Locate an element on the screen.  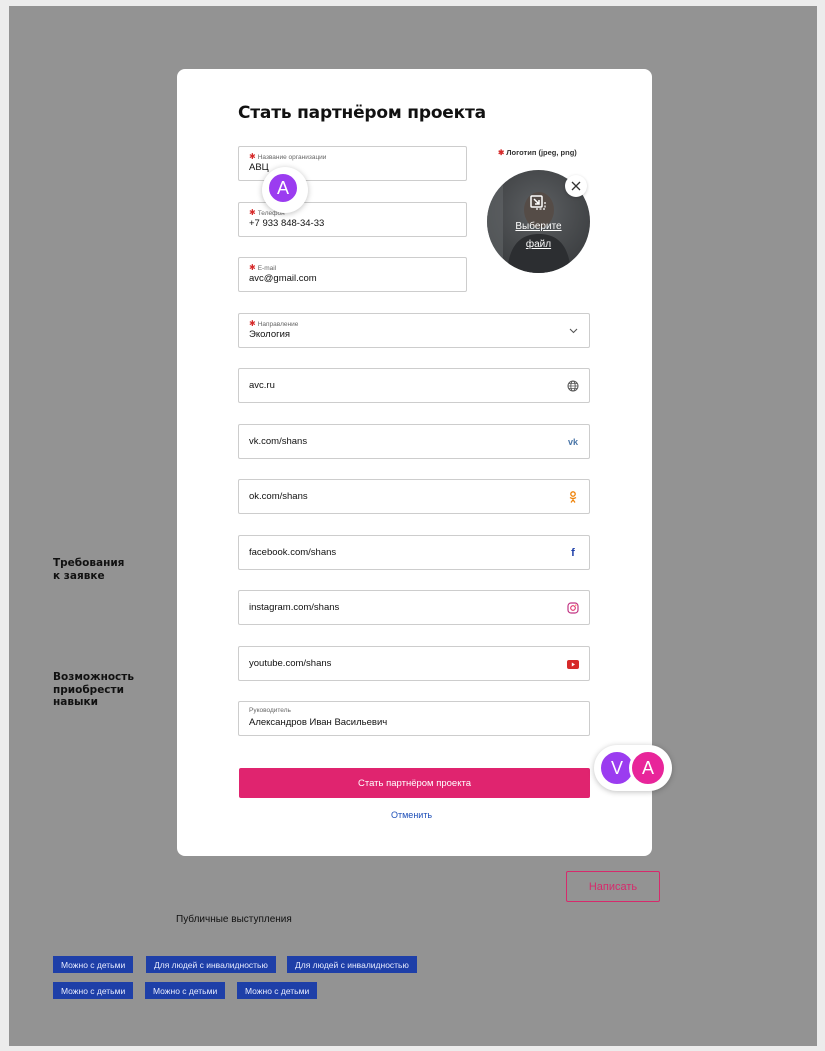
youtube-field: youtube.com/shans is located at coordinates (414, 663).